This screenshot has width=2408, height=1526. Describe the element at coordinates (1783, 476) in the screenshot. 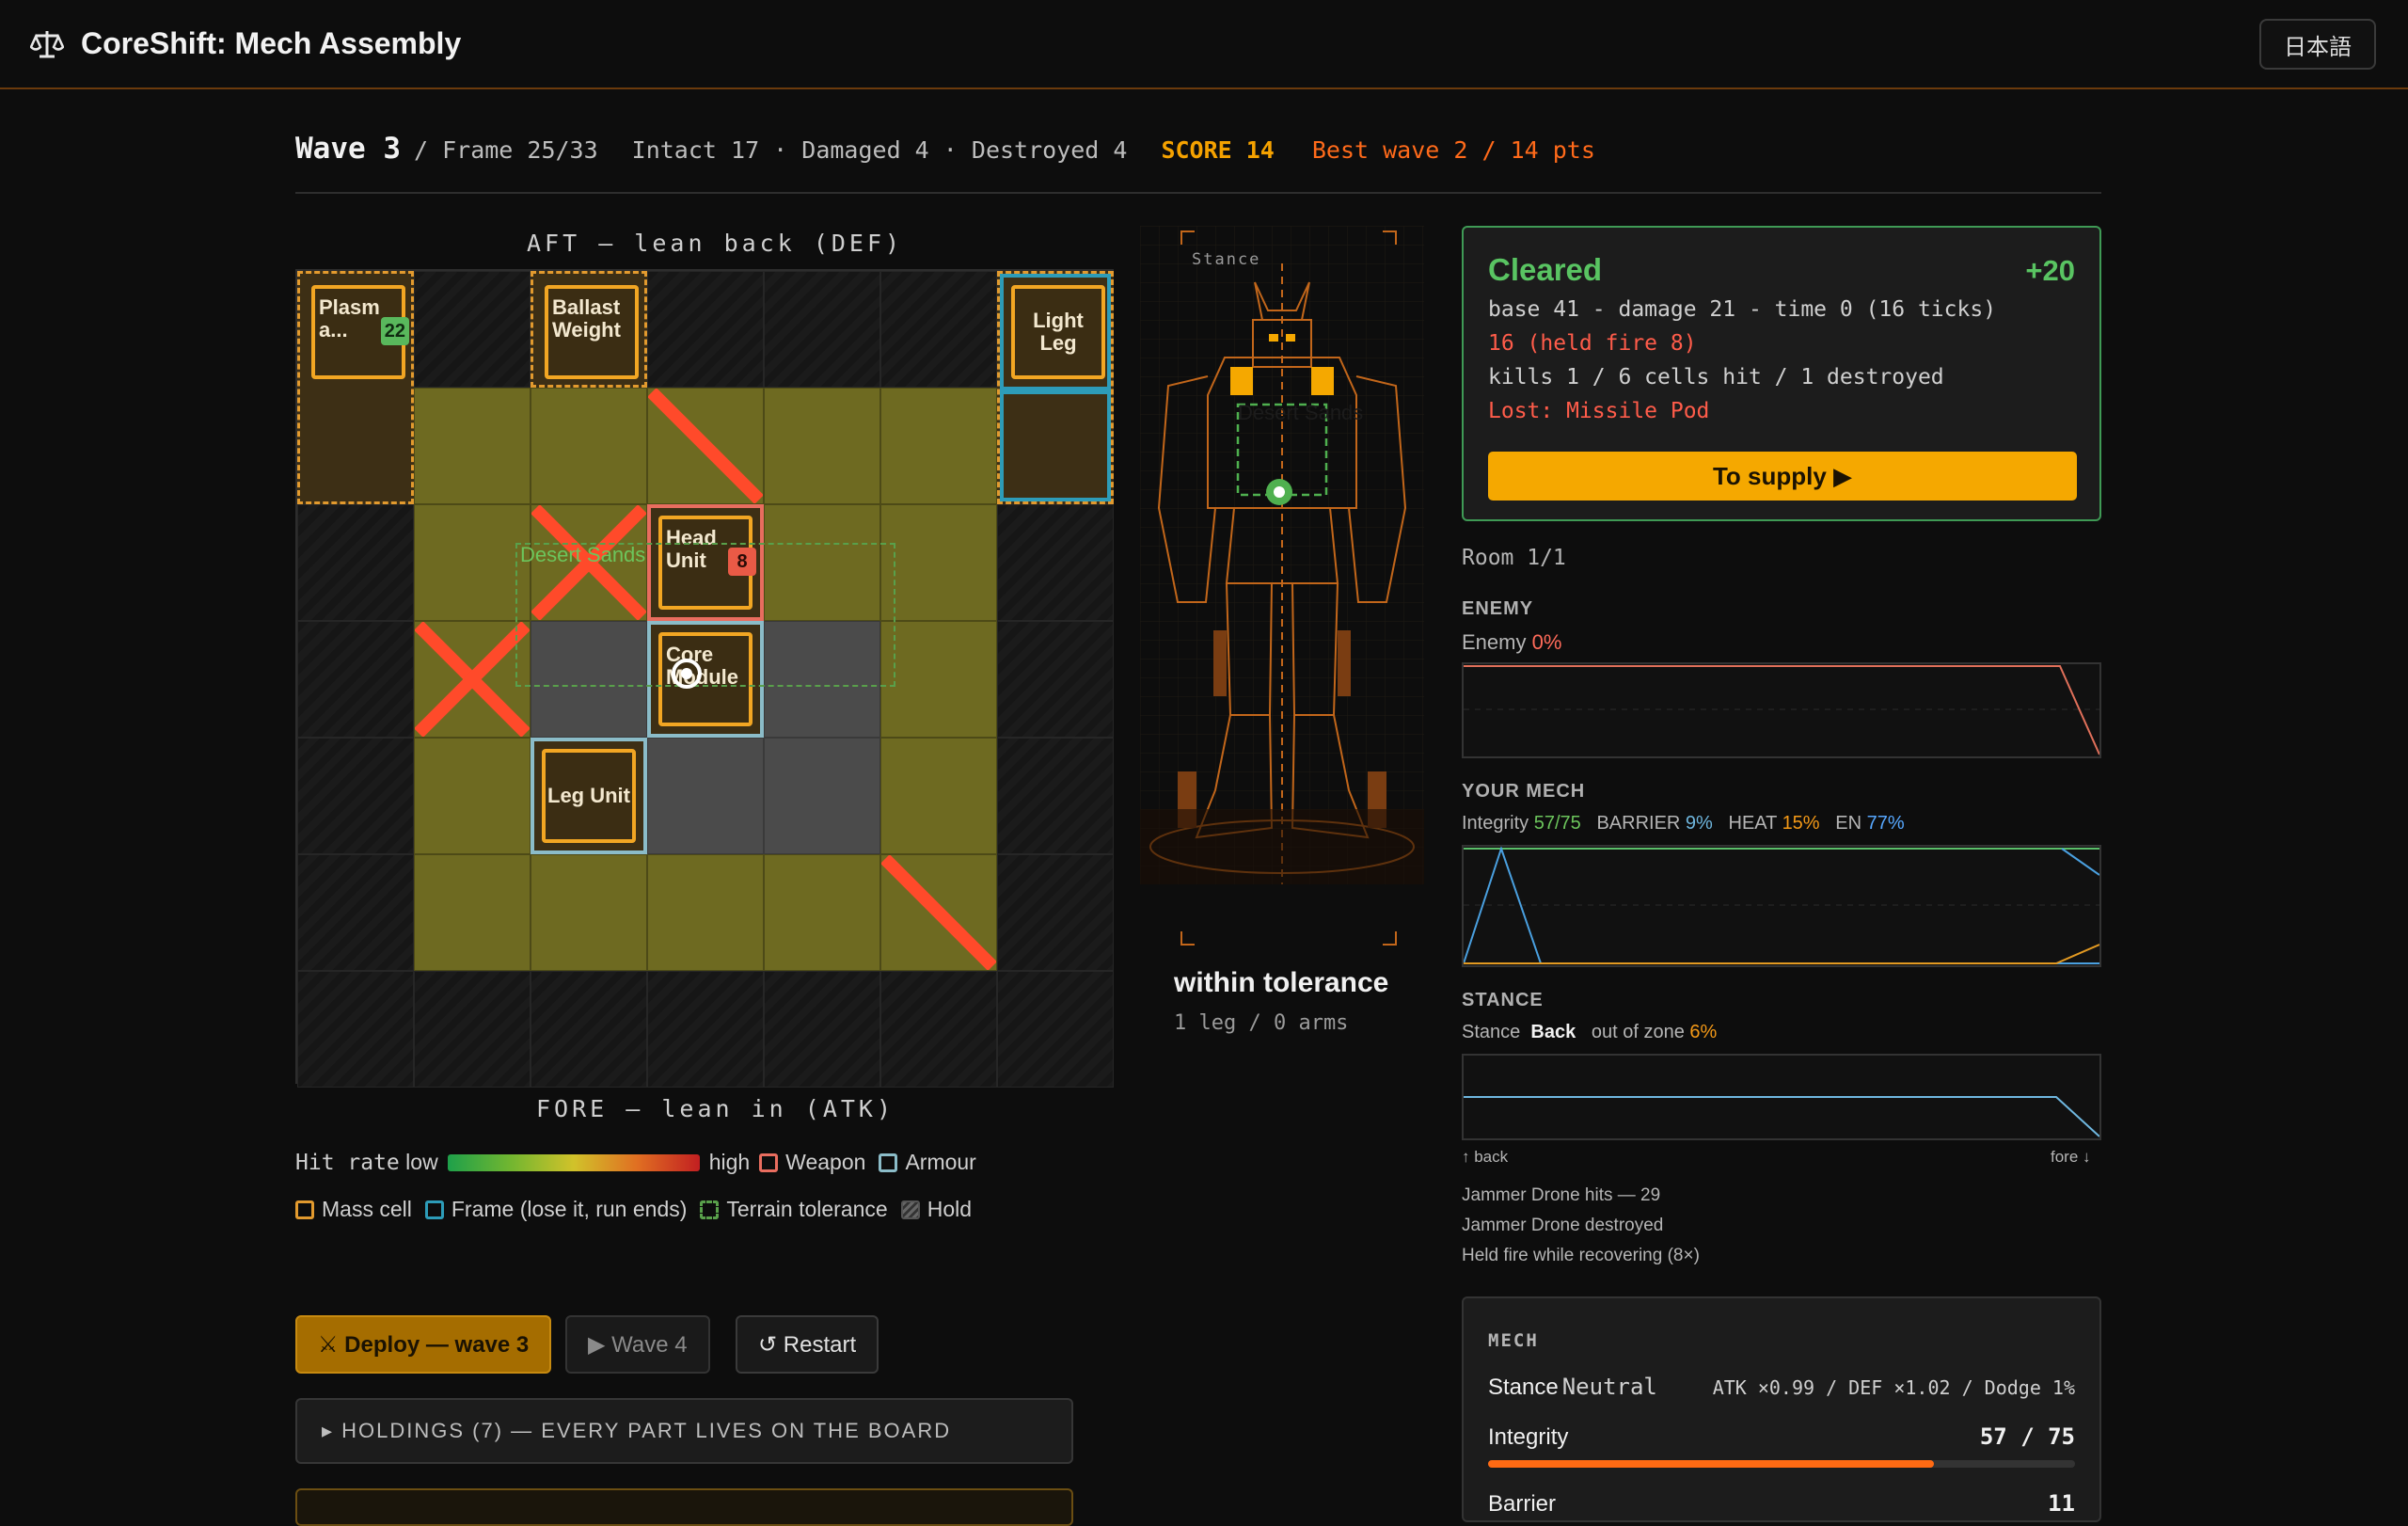

I see `to-supply-button: To supply ▶` at that location.